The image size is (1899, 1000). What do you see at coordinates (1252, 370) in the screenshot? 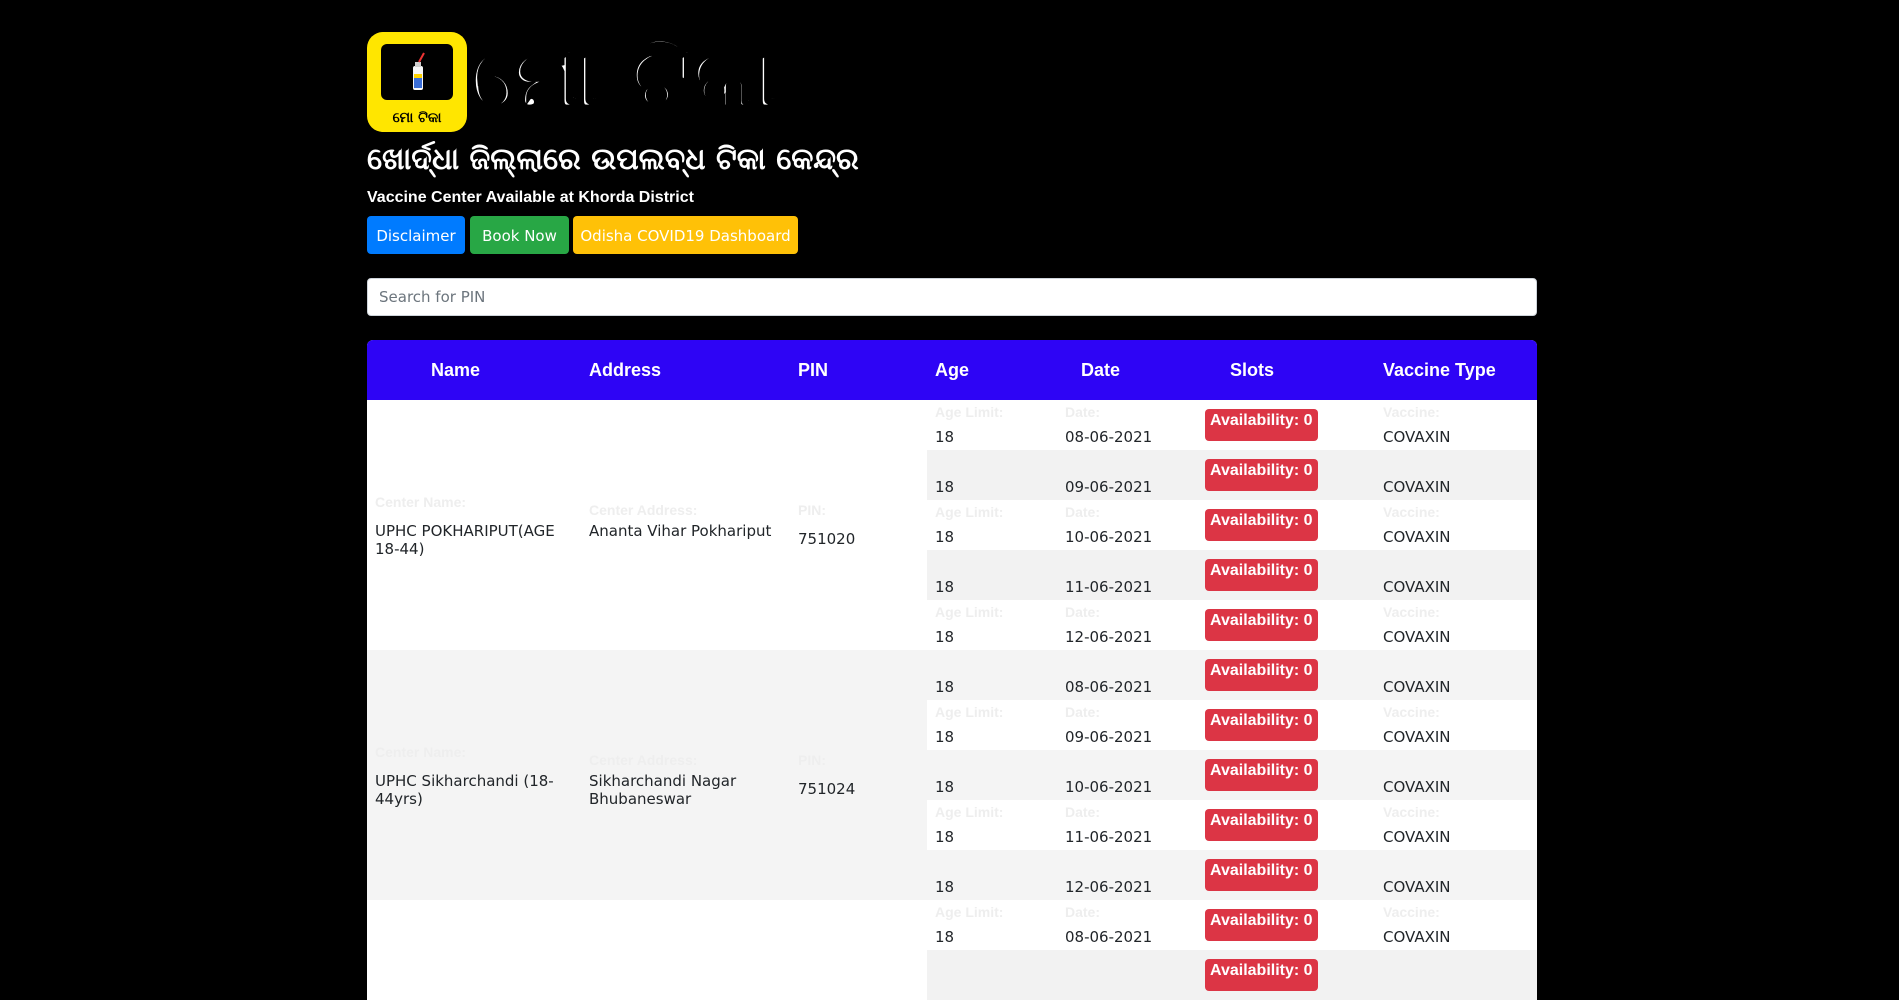
I see `col-header-slots: Slots` at bounding box center [1252, 370].